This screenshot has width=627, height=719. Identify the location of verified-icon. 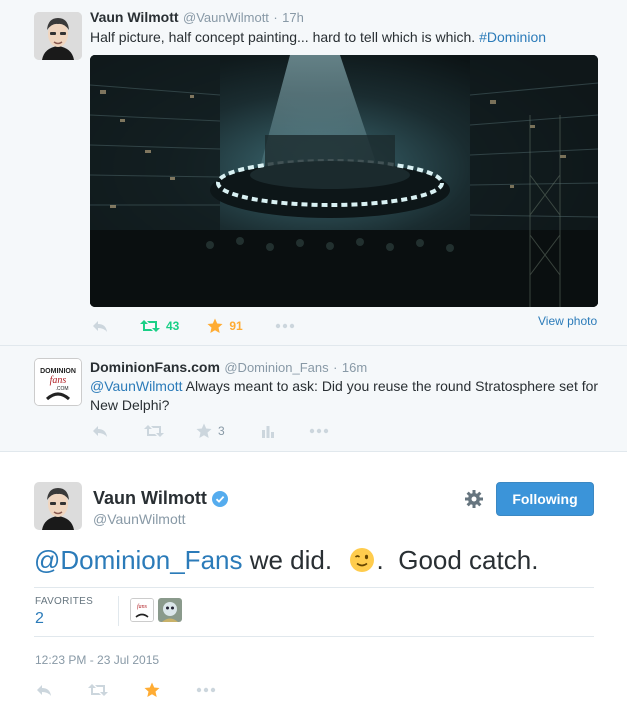
(219, 498).